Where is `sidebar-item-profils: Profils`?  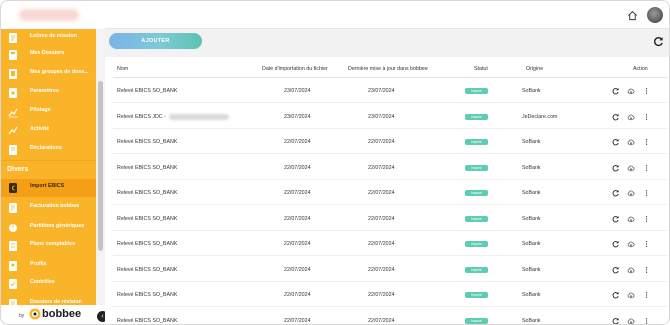
sidebar-item-profils: Profils is located at coordinates (48, 266).